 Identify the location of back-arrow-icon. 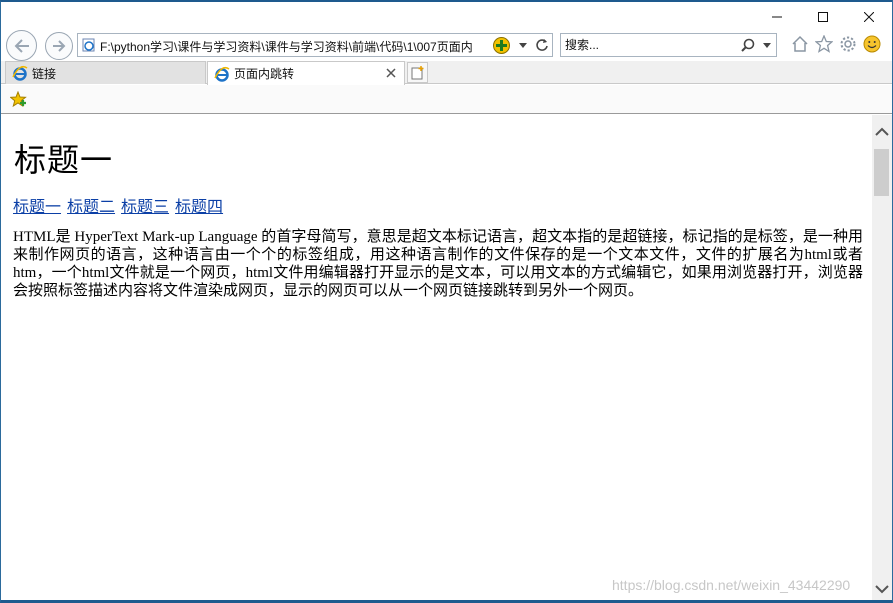
(21, 45).